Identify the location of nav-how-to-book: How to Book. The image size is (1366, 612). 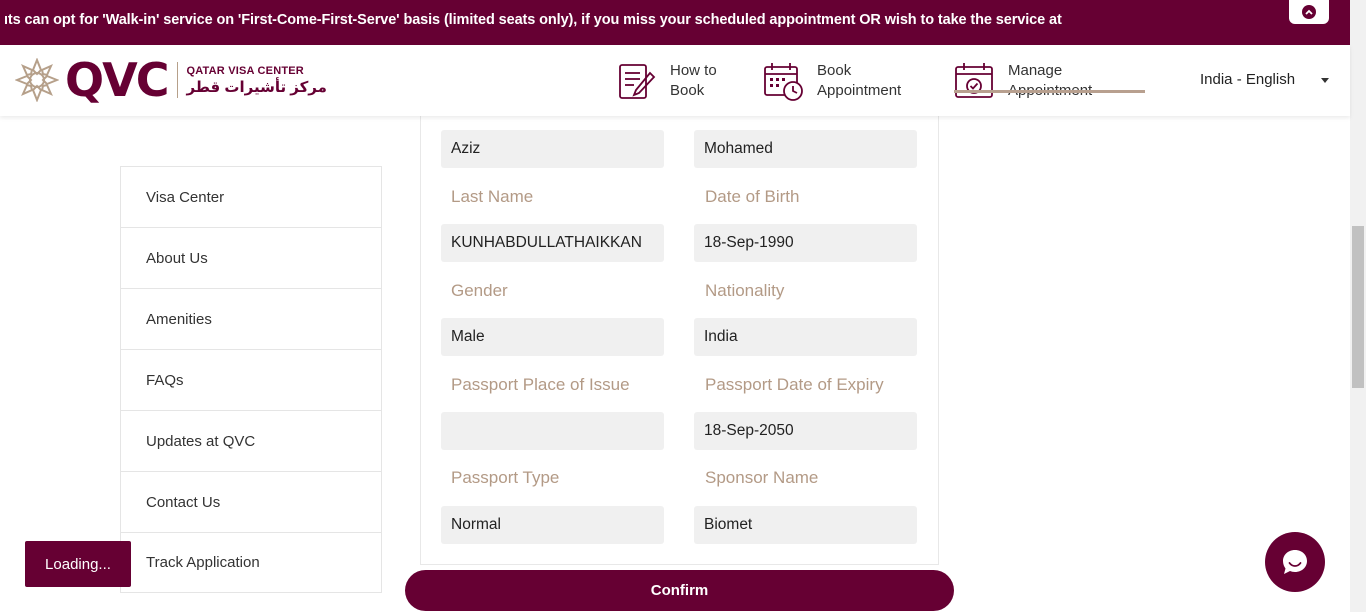
(665, 81).